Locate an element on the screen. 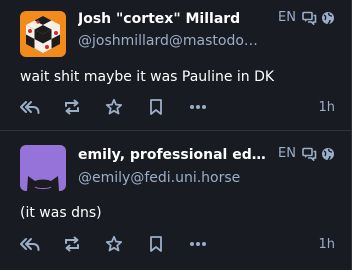  cube-logo-avatar is located at coordinates (43, 34).